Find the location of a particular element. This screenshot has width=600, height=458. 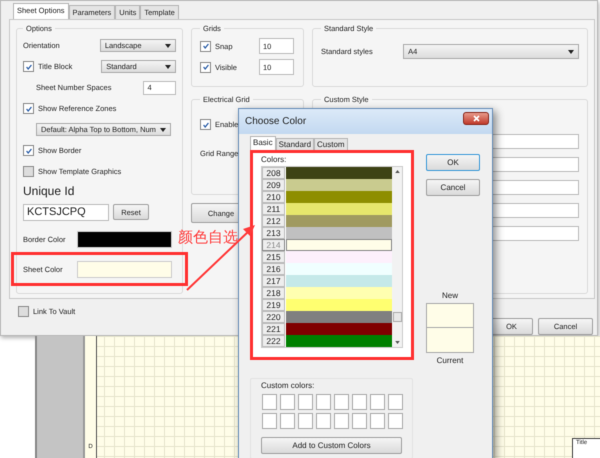

tab: Standard is located at coordinates (295, 144).